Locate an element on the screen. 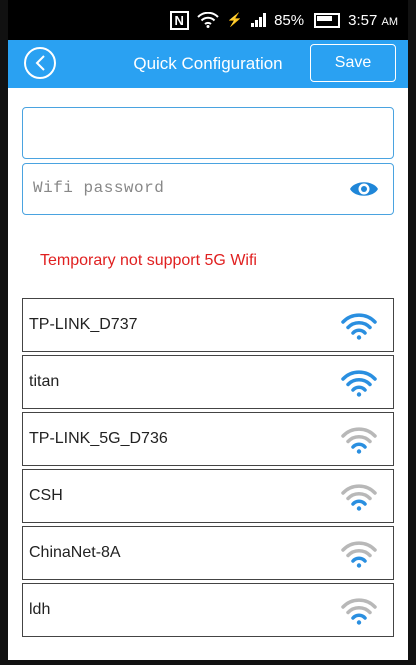 This screenshot has width=416, height=665. back-button is located at coordinates (40, 63).